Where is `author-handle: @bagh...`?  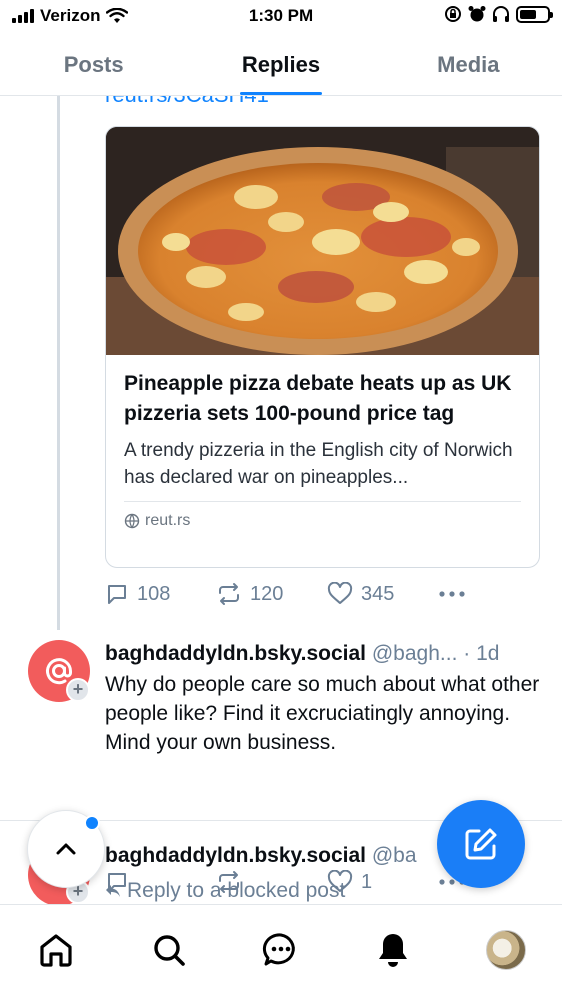
author-handle: @bagh... is located at coordinates (415, 653).